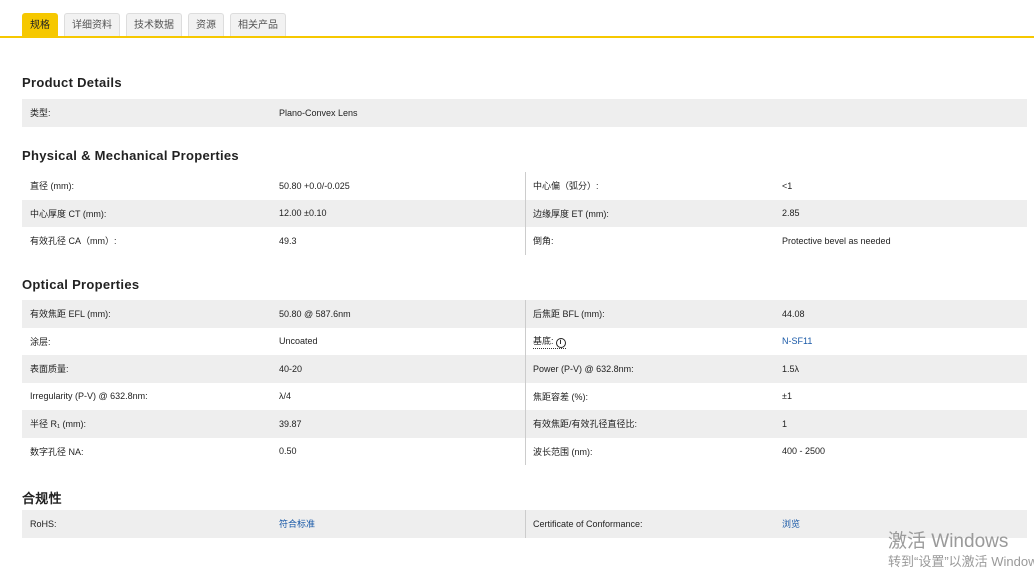 The image size is (1034, 570). I want to click on row-label: 有效焦距/有效孔径直径比:, so click(585, 424).